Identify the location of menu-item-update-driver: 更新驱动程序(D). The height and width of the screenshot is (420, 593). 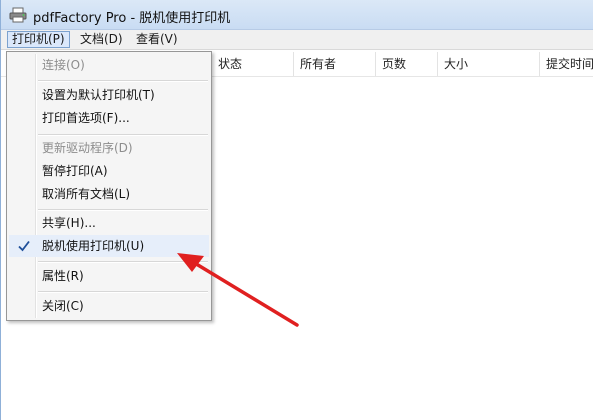
(87, 148).